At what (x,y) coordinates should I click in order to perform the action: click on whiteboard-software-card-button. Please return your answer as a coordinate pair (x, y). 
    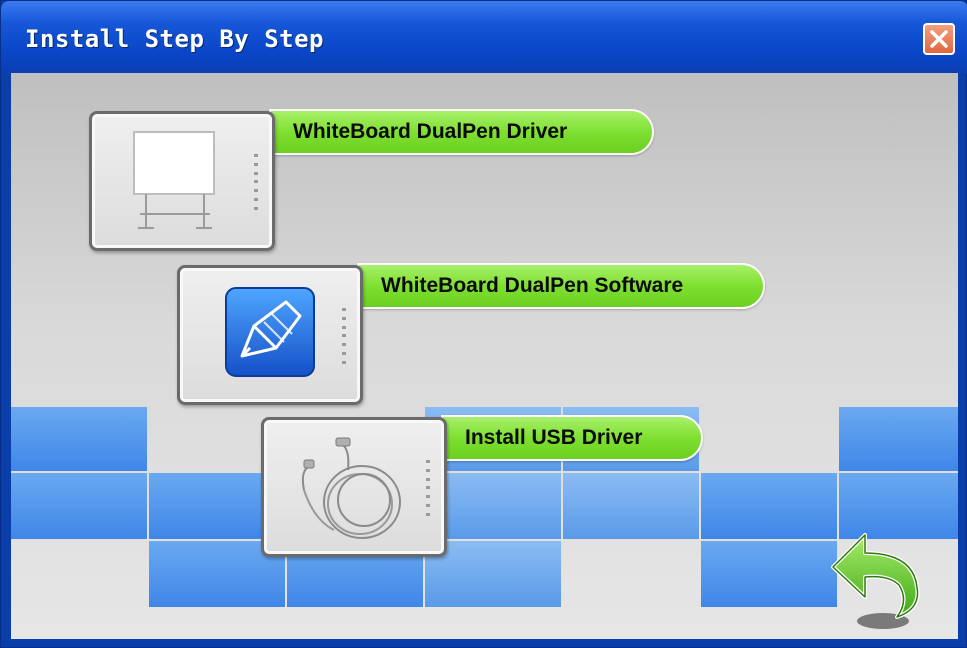
    Looking at the image, I should click on (270, 335).